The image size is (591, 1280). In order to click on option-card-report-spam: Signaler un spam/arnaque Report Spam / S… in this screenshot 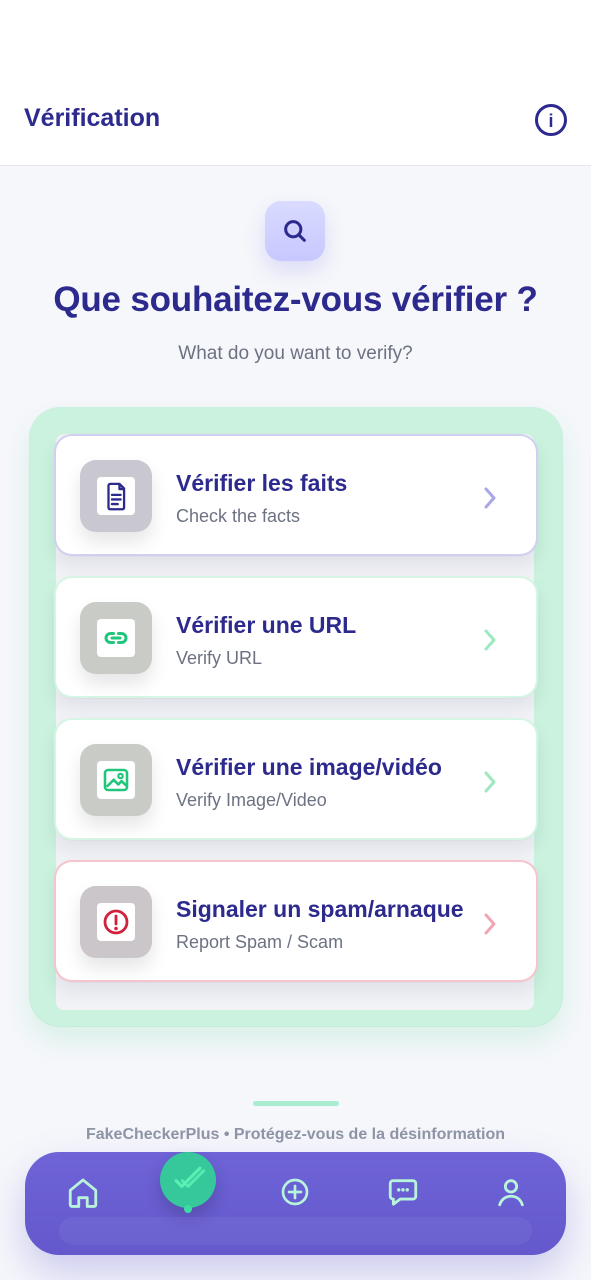, I will do `click(296, 921)`.